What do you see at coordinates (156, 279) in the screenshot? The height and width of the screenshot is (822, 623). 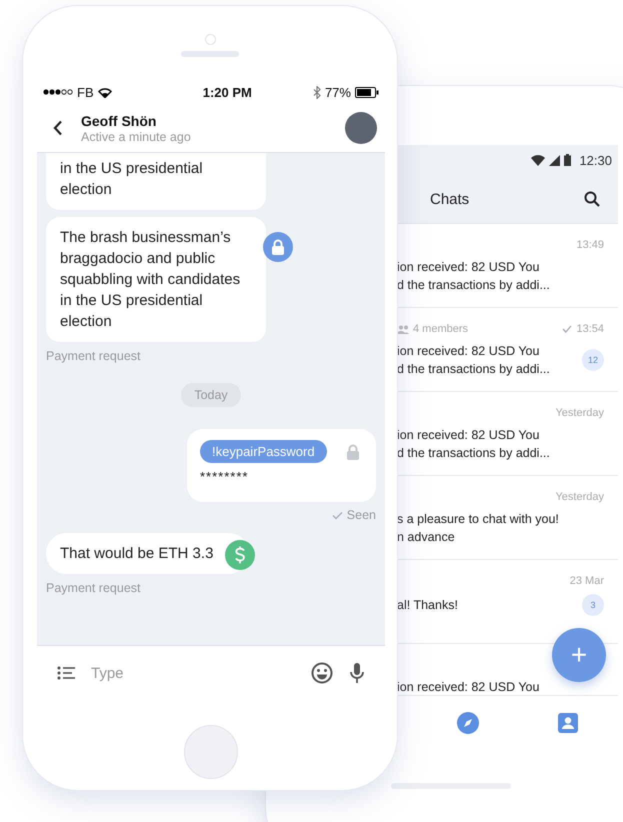 I see `message-bubble: The brash businessman’s braggadocio and public squabbling with candidates in the US presidential election` at bounding box center [156, 279].